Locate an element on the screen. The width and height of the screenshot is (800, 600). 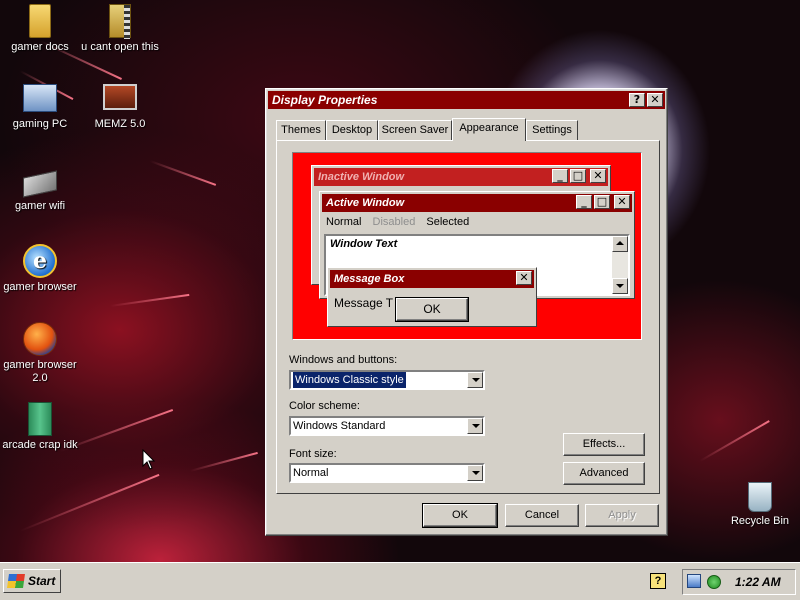
windows-buttons-label: Windows and buttons: is located at coordinates (343, 360).